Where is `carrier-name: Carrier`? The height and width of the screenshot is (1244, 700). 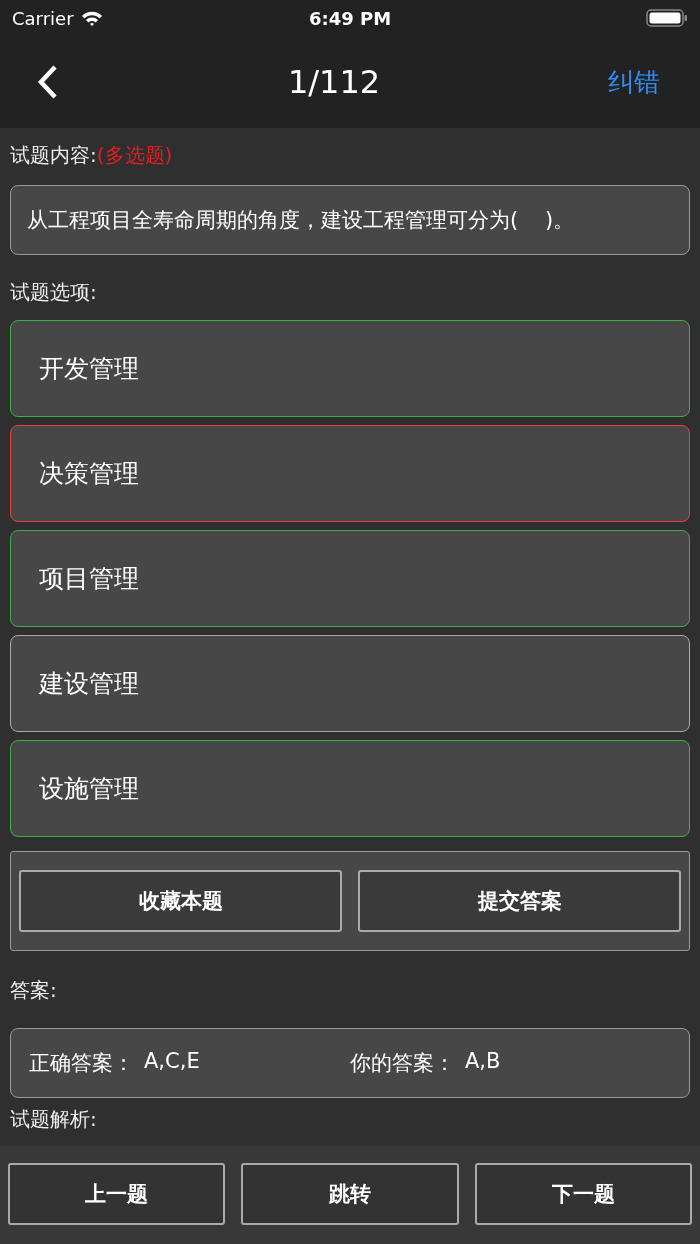
carrier-name: Carrier is located at coordinates (43, 18).